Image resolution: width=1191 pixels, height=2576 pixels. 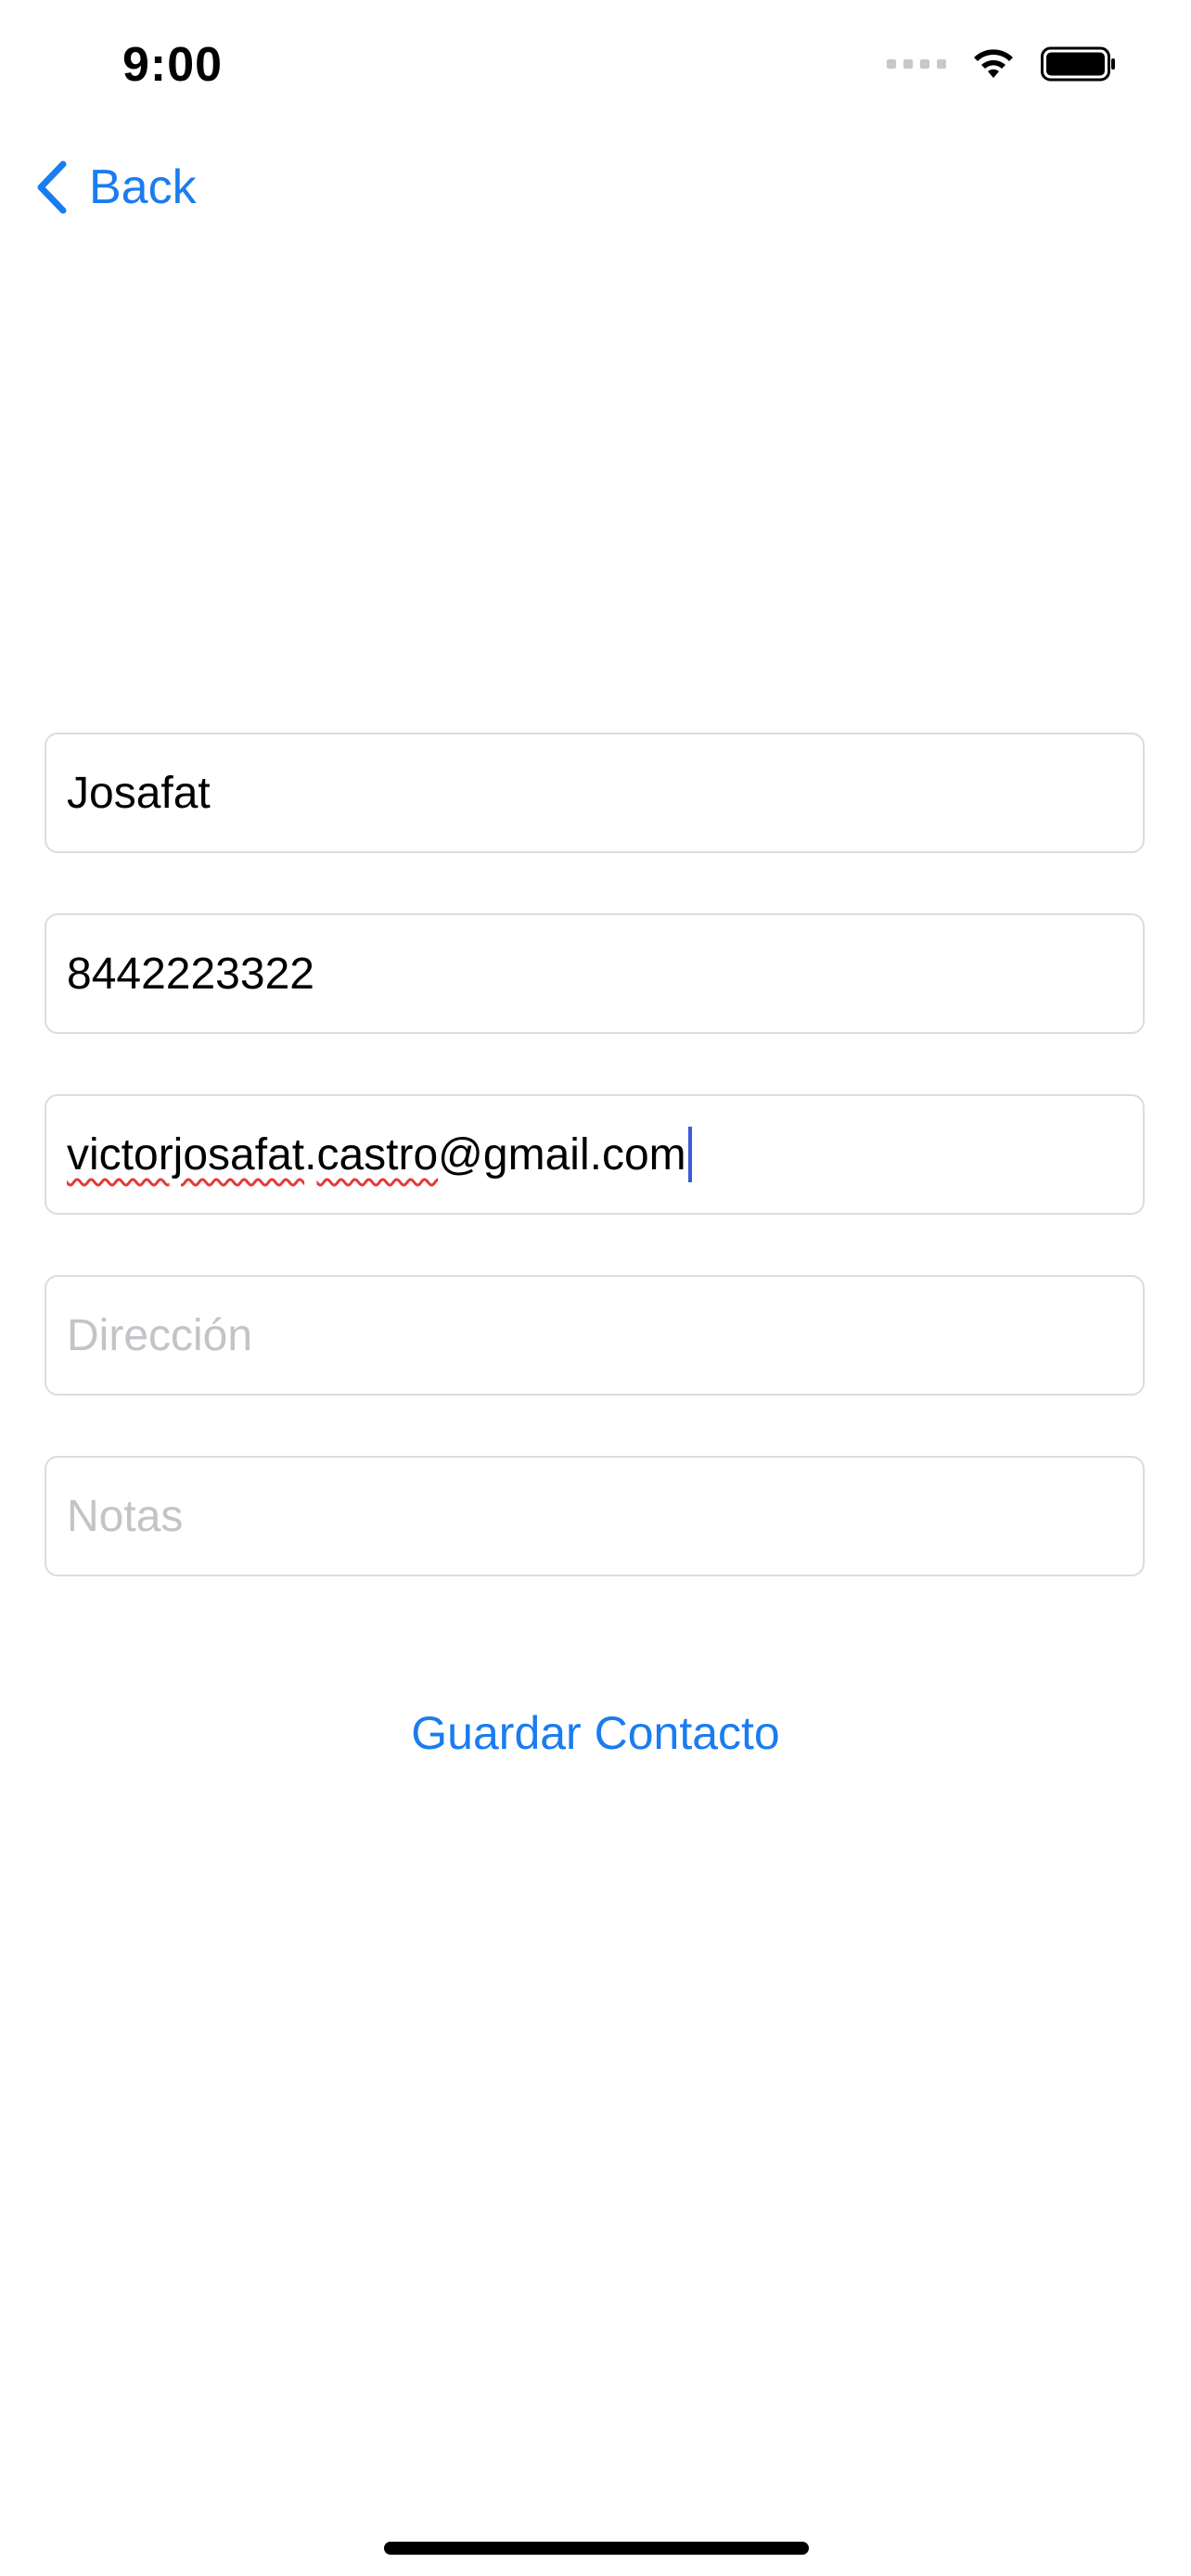 I want to click on name-value: Josafat, so click(x=139, y=793).